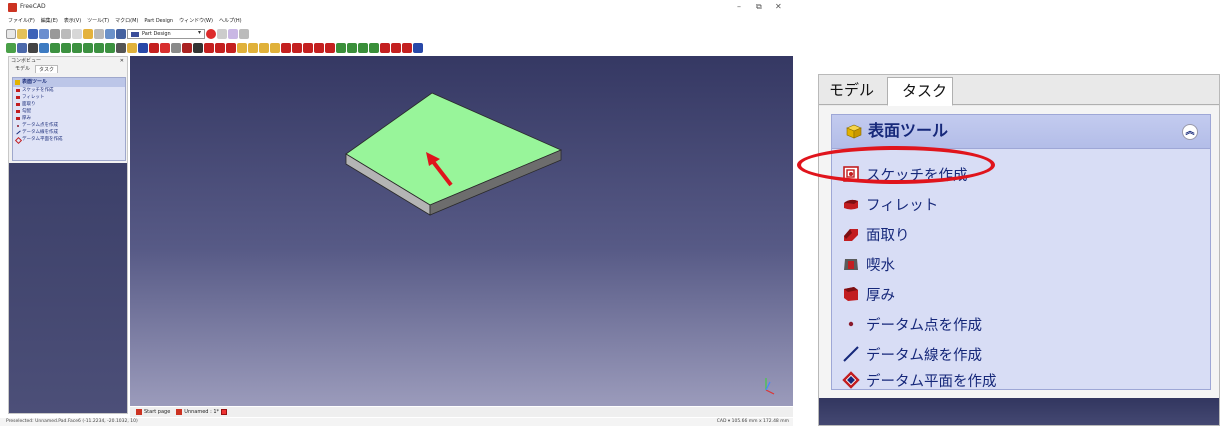 The image size is (1223, 426). I want to click on draw-style-icon, so click(33, 47).